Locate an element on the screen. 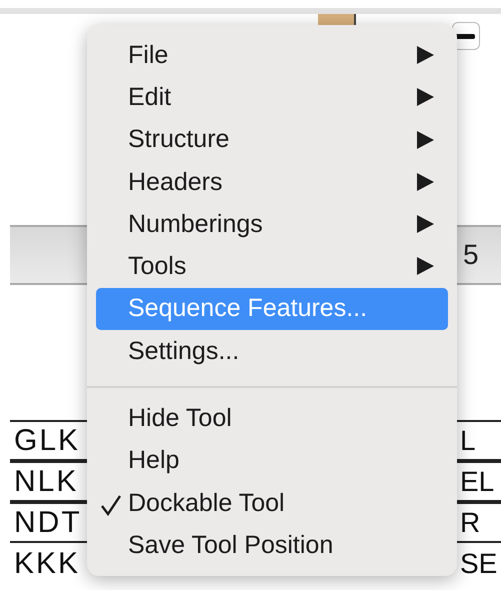  sequence-text: NDT is located at coordinates (48, 523).